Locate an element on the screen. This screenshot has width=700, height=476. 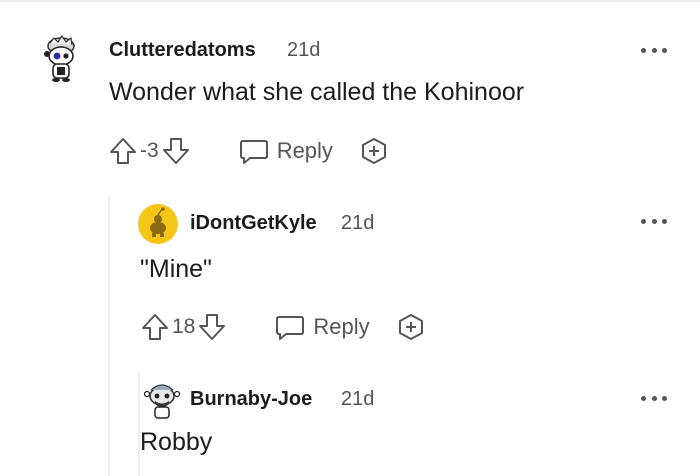
comment-body: Wonder what she called the Kohinoor is located at coordinates (317, 92).